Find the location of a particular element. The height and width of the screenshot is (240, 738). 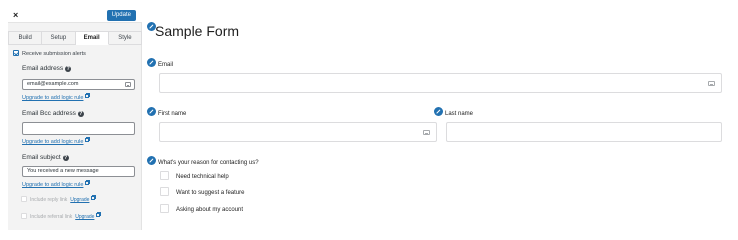

option-label: Need technical help is located at coordinates (202, 177).